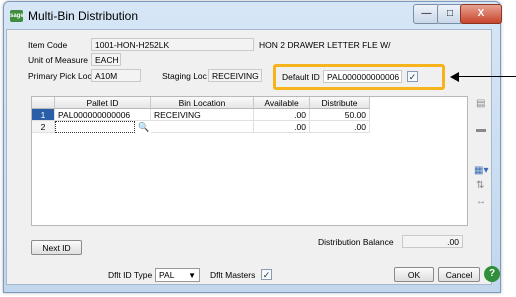 This screenshot has width=516, height=297. What do you see at coordinates (325, 45) in the screenshot?
I see `item-description: HON 2 DRAWER LETTER FLE W/` at bounding box center [325, 45].